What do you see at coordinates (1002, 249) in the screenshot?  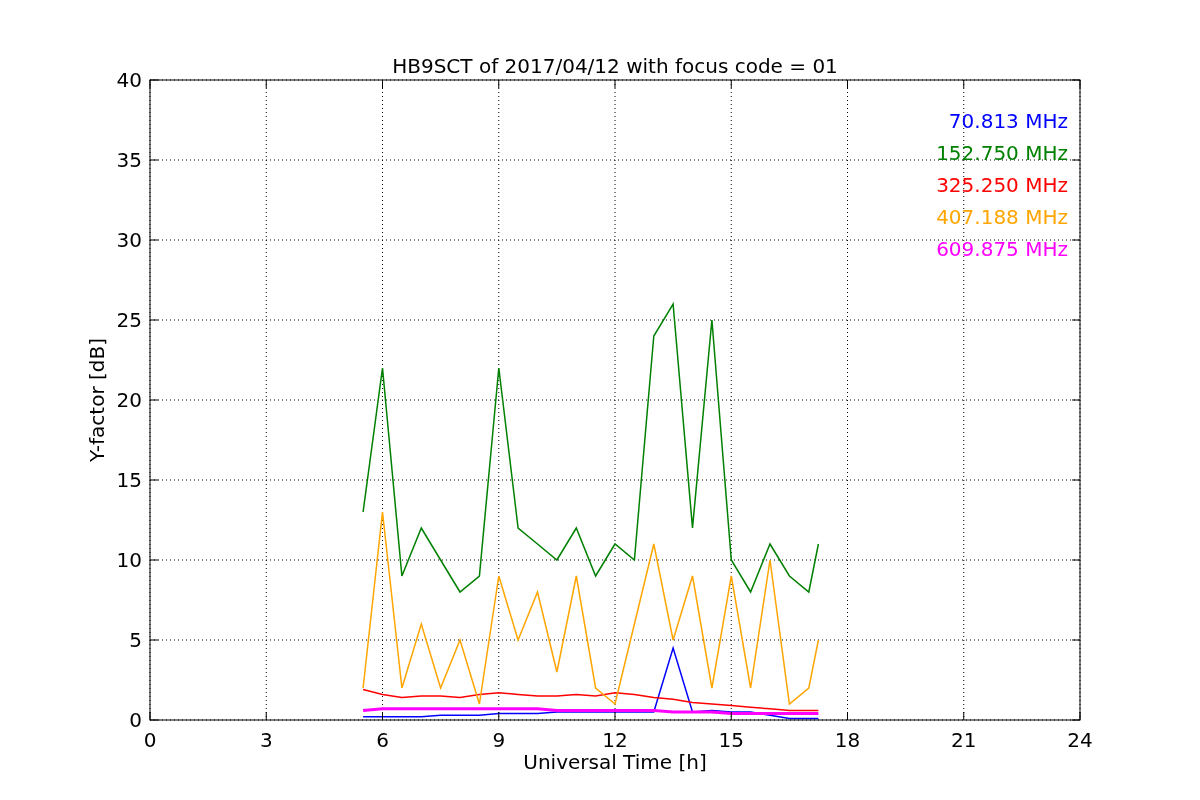 I see `legend-label: 609.875 MHz` at bounding box center [1002, 249].